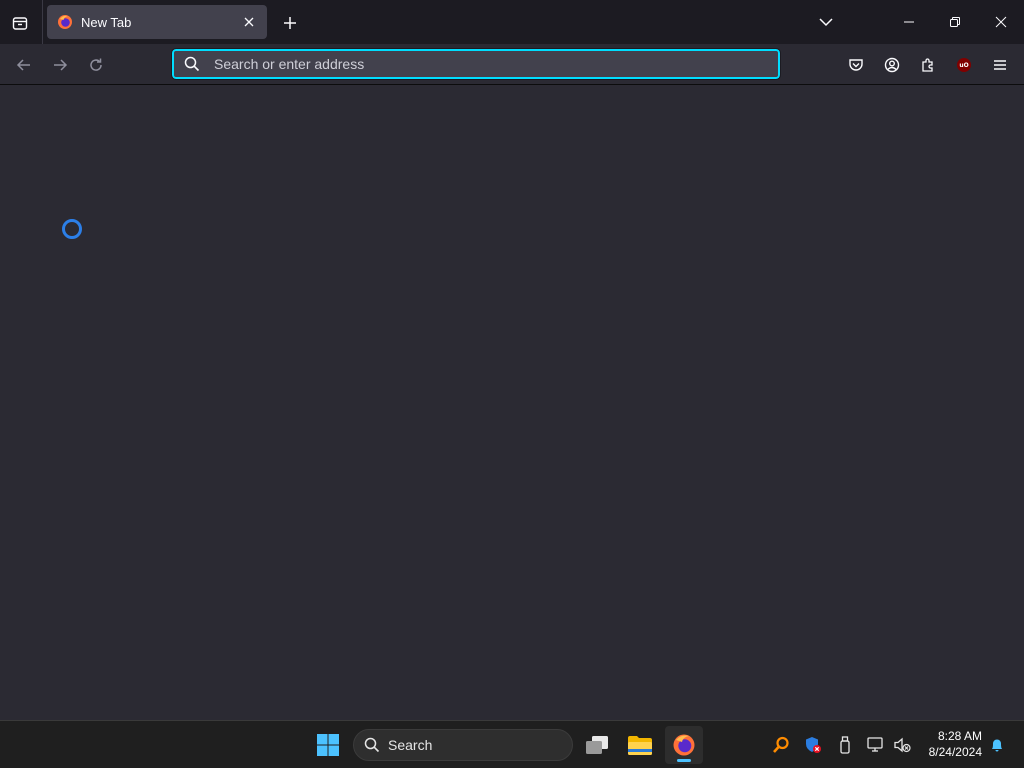 This screenshot has height=768, width=1024. I want to click on restore-icon, so click(955, 22).